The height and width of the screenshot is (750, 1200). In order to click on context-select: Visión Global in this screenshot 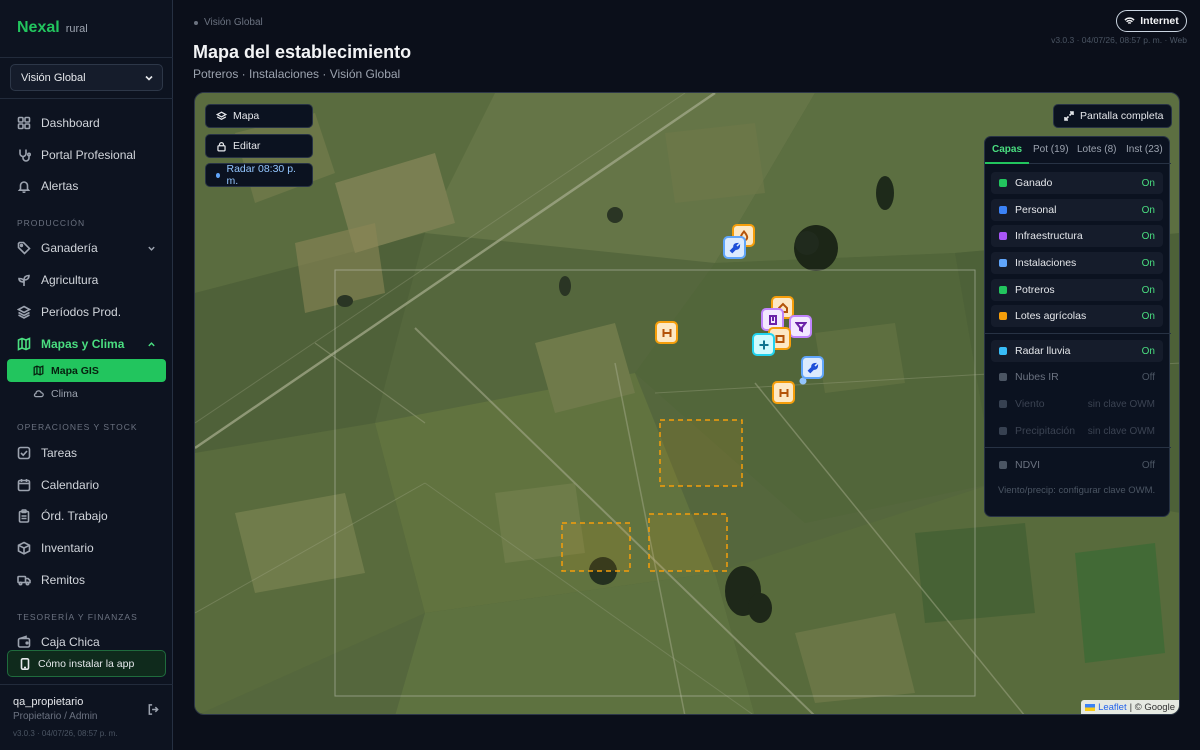, I will do `click(86, 77)`.